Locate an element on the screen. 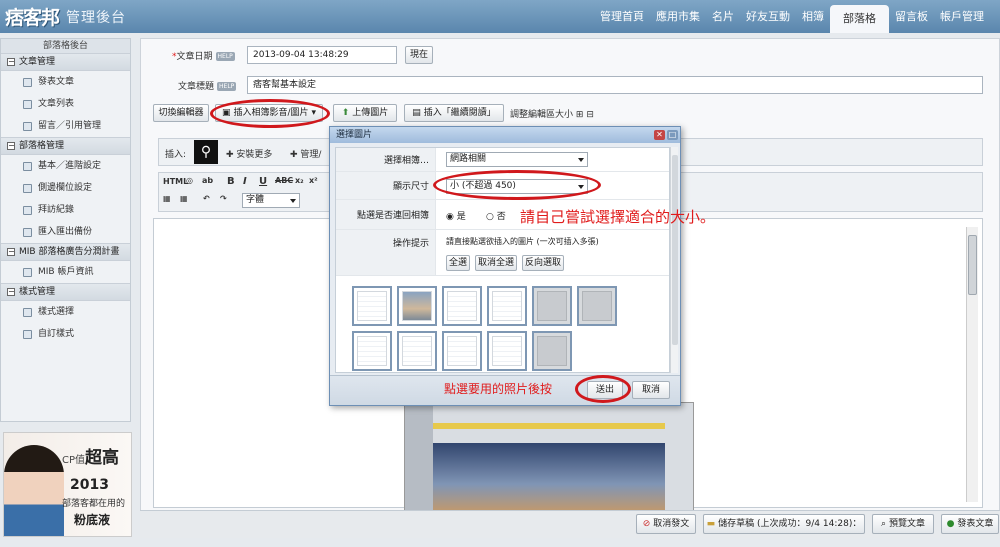 Image resolution: width=1000 pixels, height=547 pixels. deselect-all-button: 取消全選 is located at coordinates (496, 263).